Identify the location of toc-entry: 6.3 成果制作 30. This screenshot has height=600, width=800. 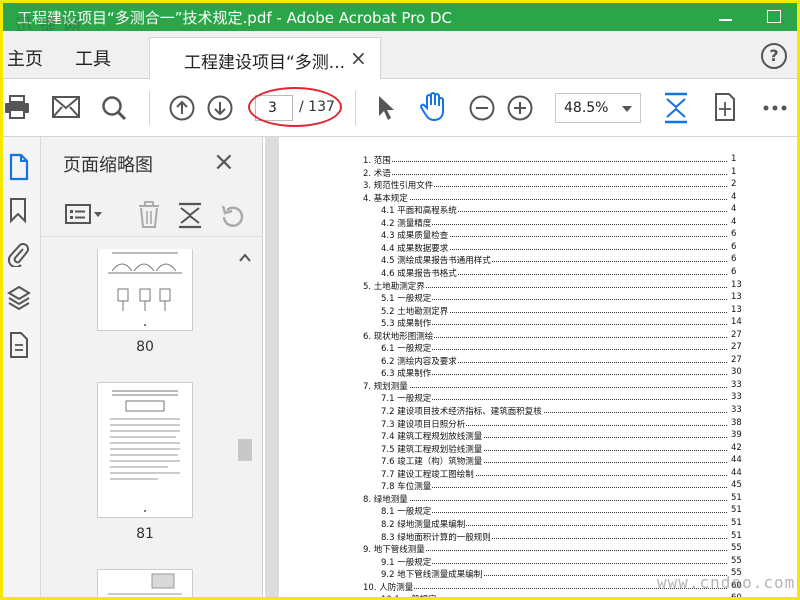
(538, 373).